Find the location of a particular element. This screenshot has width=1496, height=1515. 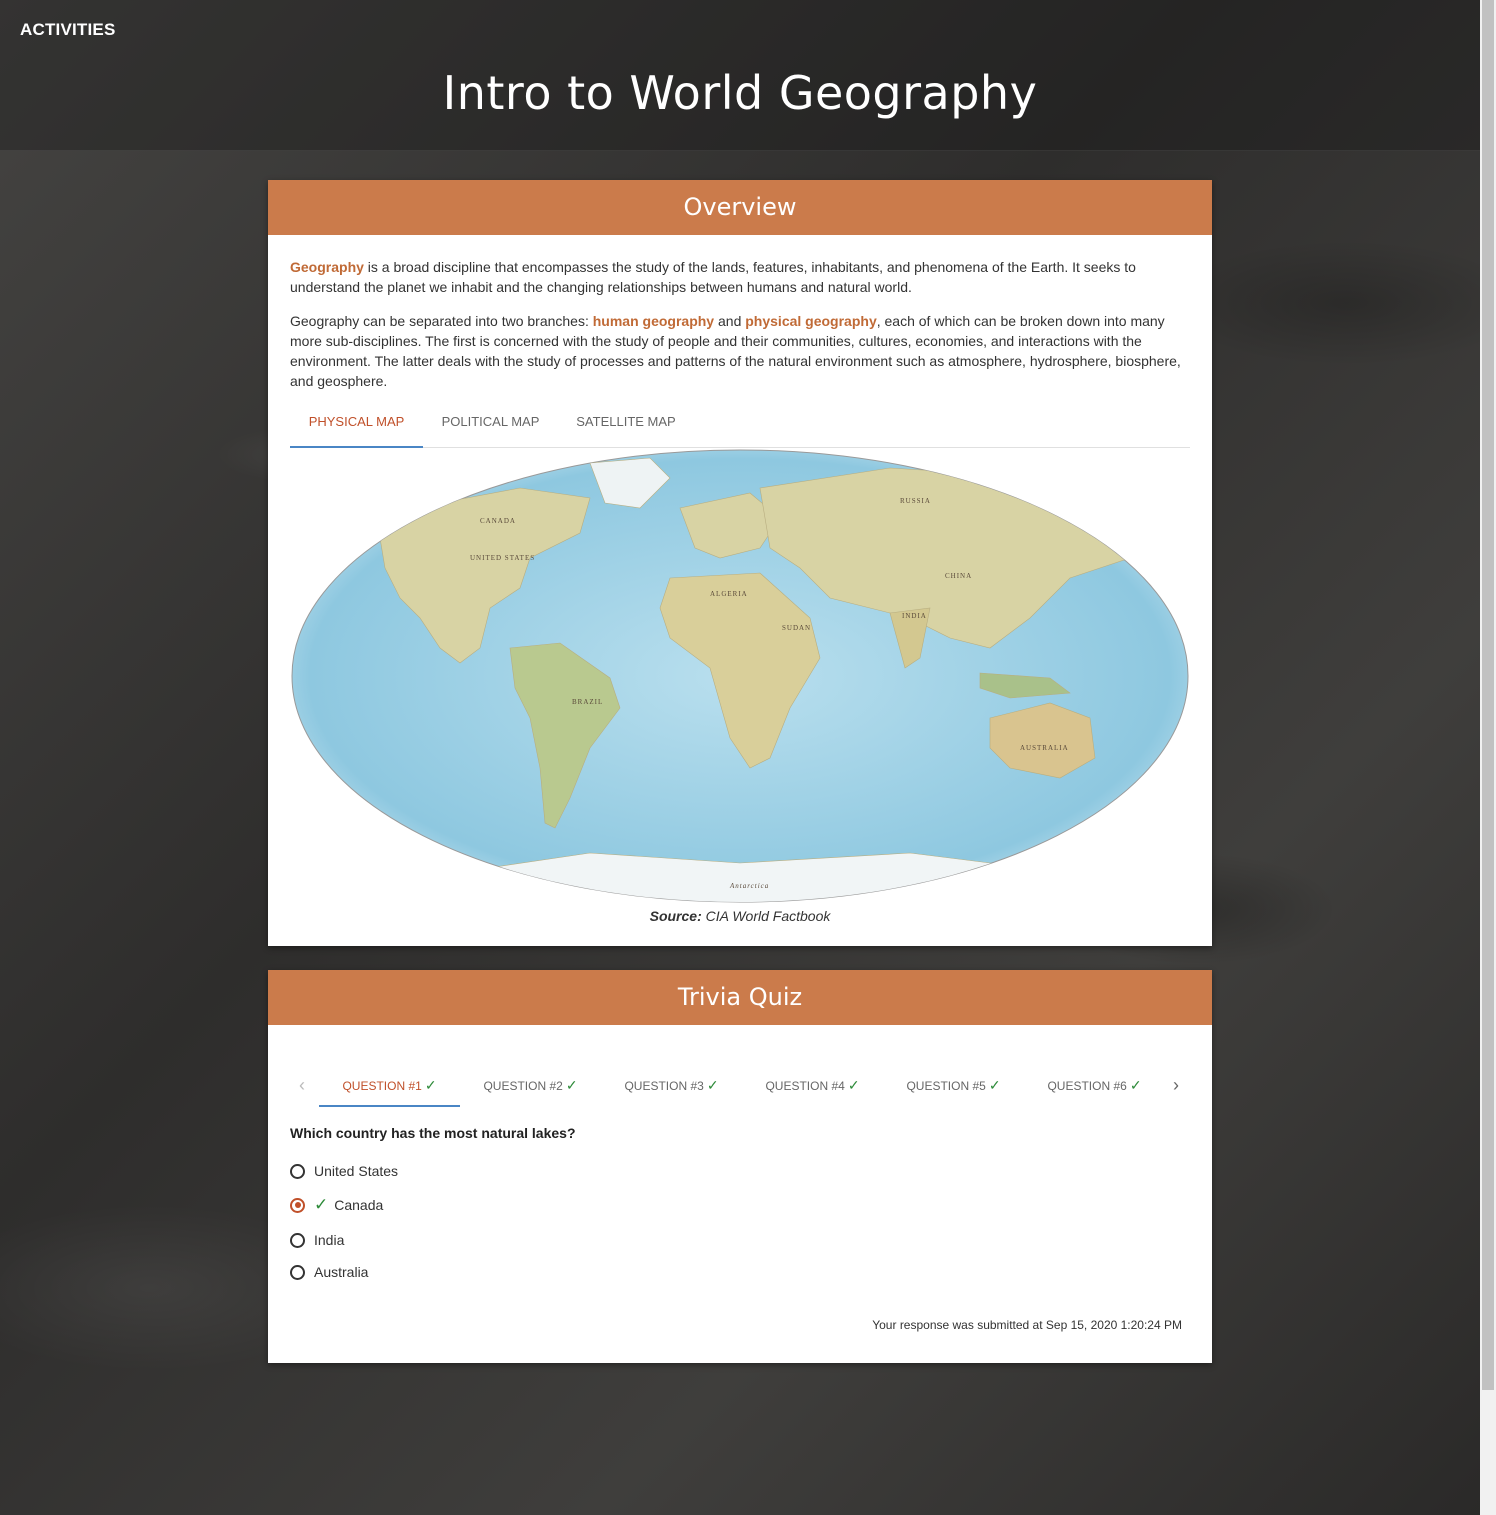

option-australia: Australia is located at coordinates (329, 1272).